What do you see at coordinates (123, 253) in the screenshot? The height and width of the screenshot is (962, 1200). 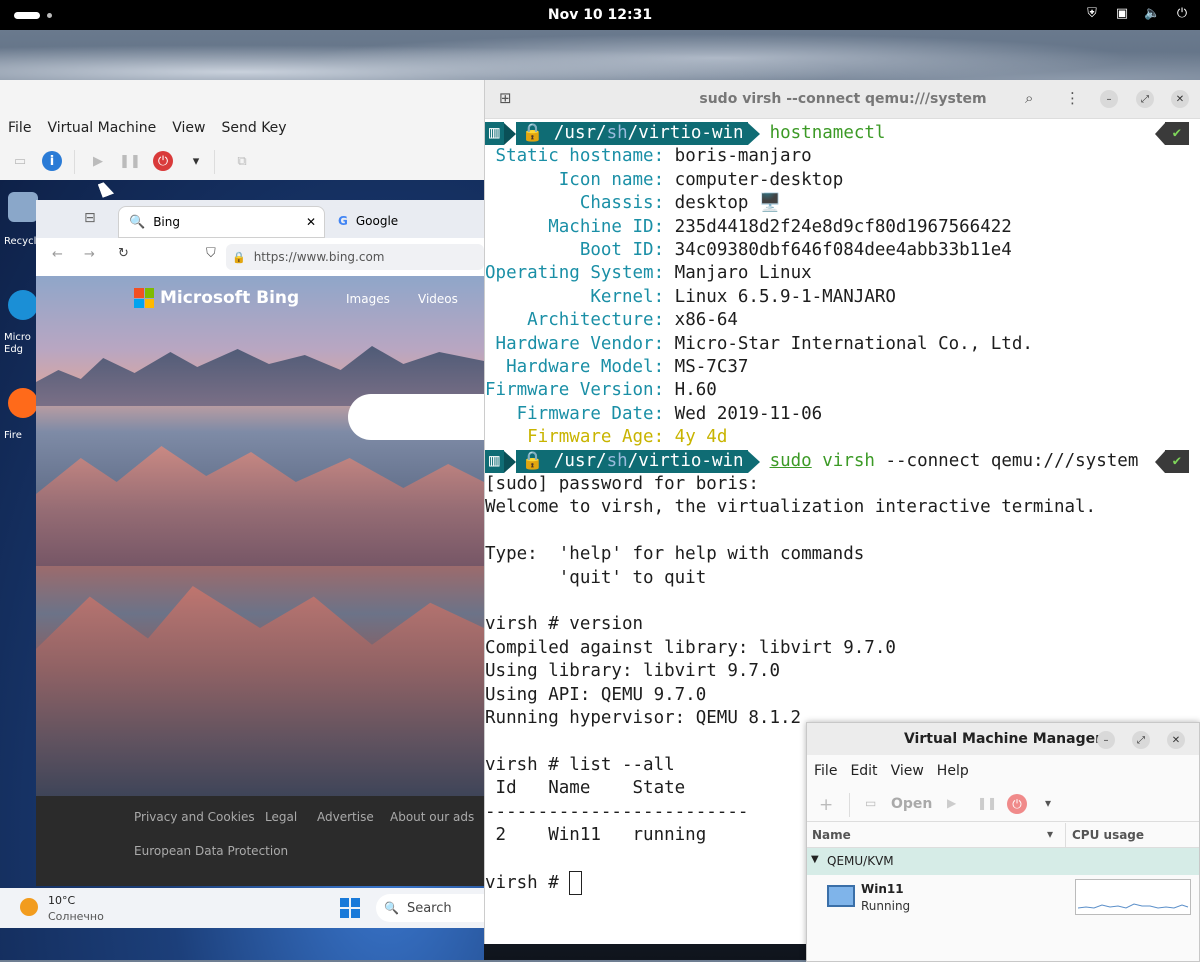 I see `refresh-icon: ↻` at bounding box center [123, 253].